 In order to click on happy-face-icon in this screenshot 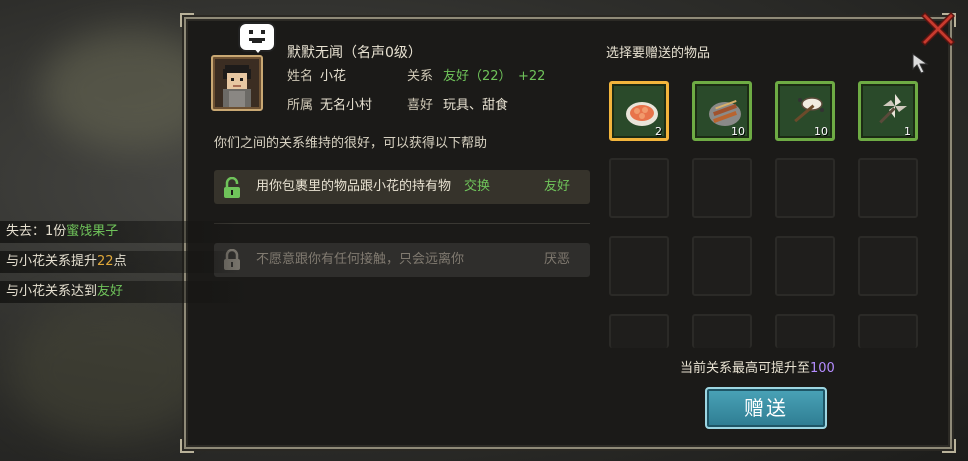, I will do `click(257, 36)`.